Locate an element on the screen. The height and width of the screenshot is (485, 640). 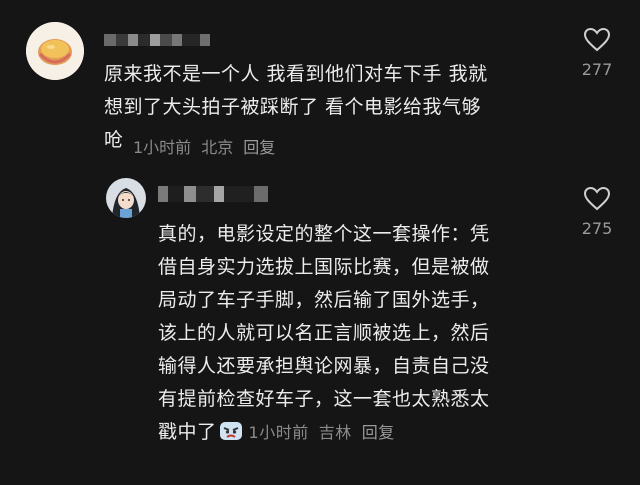
food-bowl-avatar-icon is located at coordinates (55, 51).